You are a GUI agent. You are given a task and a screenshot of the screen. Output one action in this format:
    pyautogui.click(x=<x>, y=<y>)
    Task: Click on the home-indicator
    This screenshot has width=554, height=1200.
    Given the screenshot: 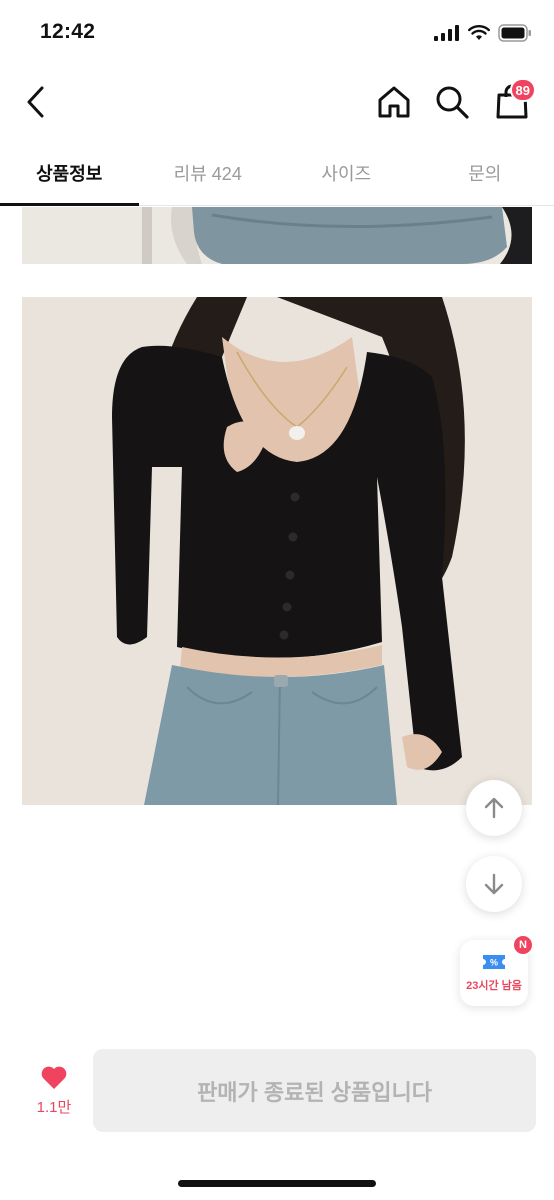 What is the action you would take?
    pyautogui.click(x=277, y=1183)
    